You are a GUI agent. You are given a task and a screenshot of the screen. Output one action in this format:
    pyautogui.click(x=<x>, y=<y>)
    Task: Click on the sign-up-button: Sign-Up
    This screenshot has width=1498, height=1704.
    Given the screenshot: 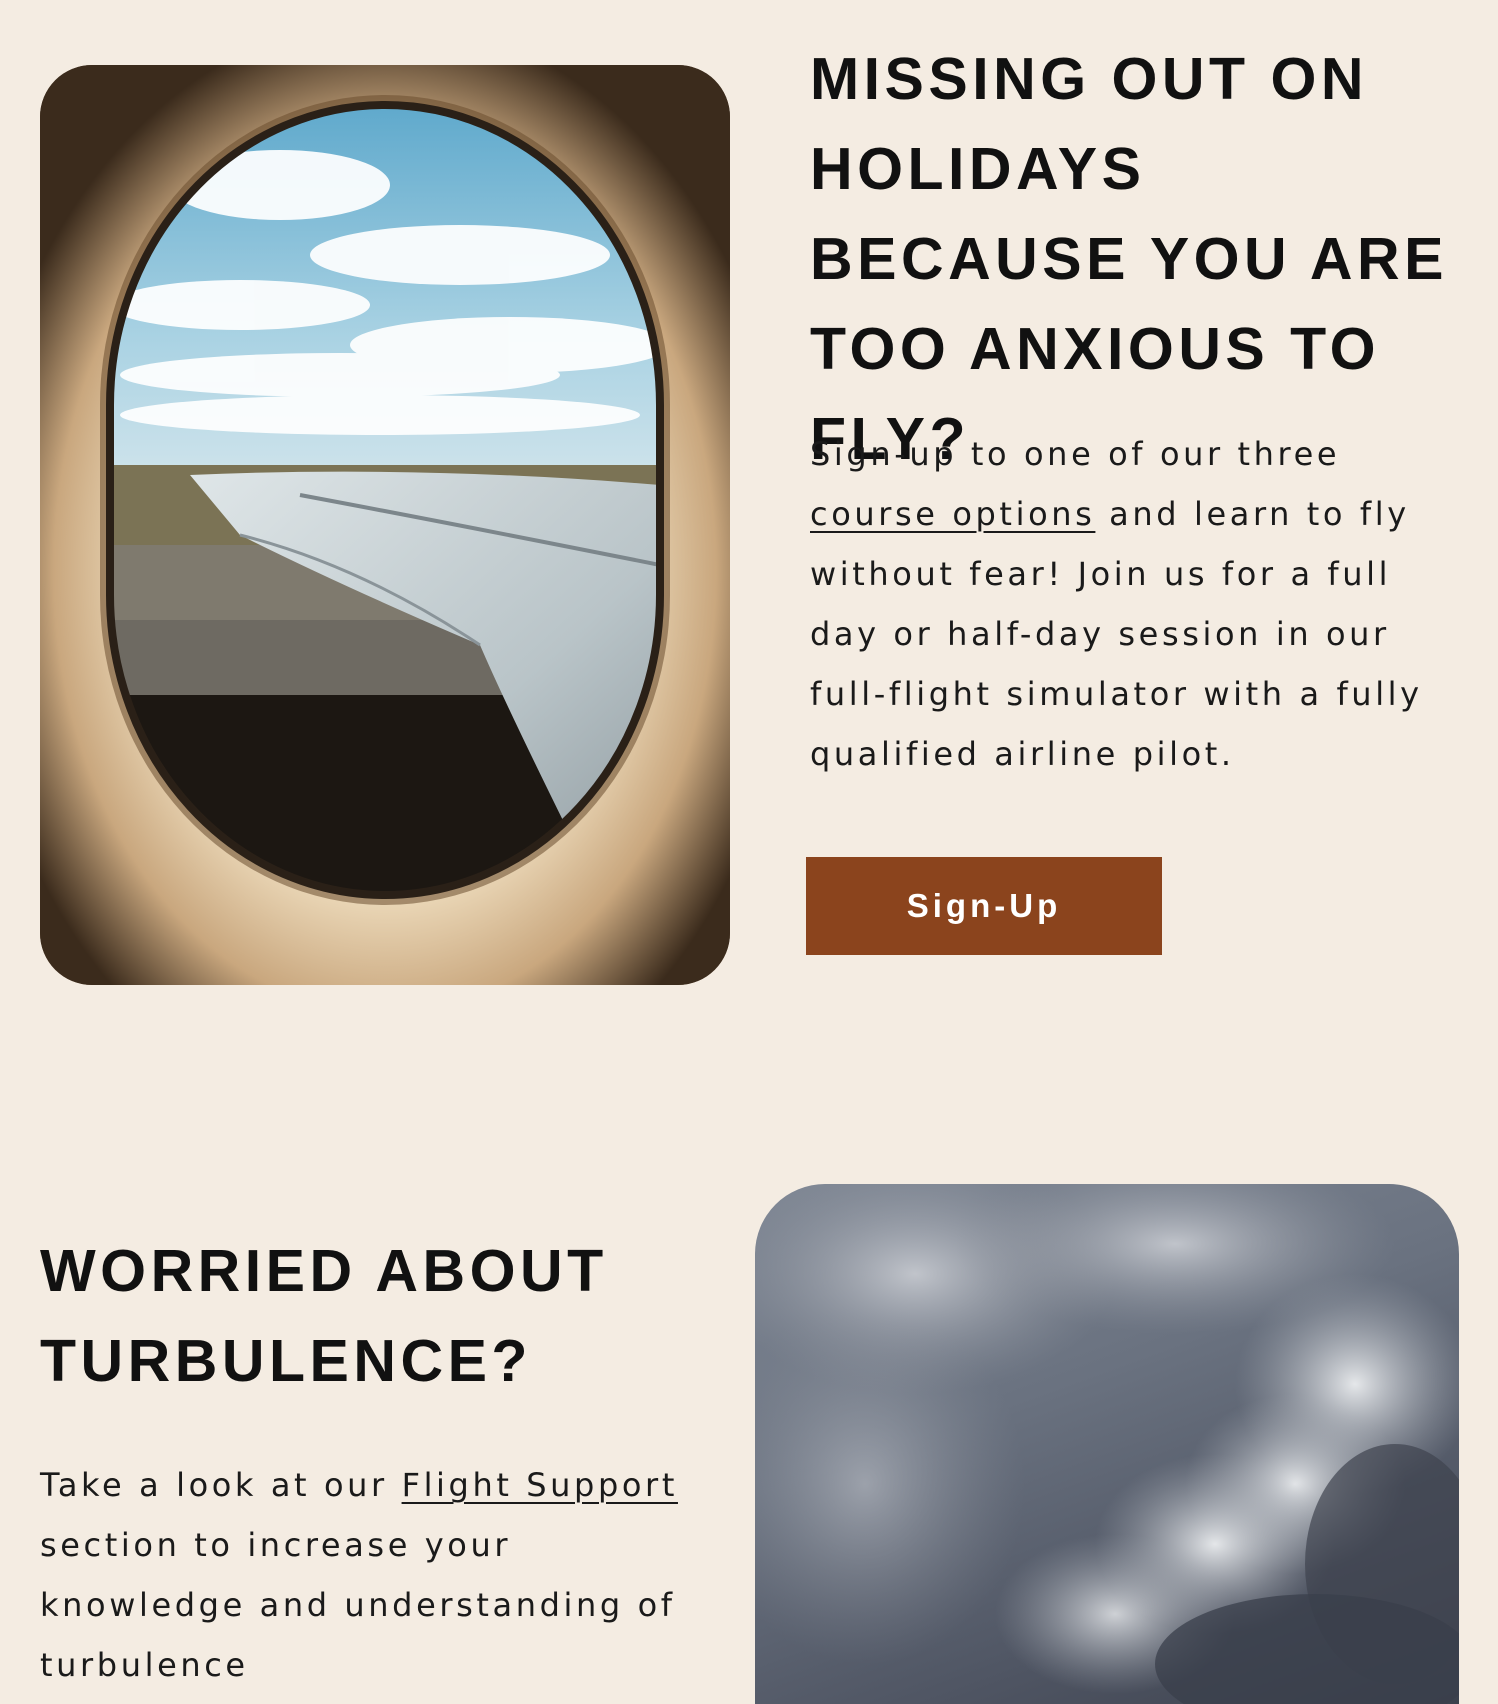 What is the action you would take?
    pyautogui.click(x=984, y=906)
    